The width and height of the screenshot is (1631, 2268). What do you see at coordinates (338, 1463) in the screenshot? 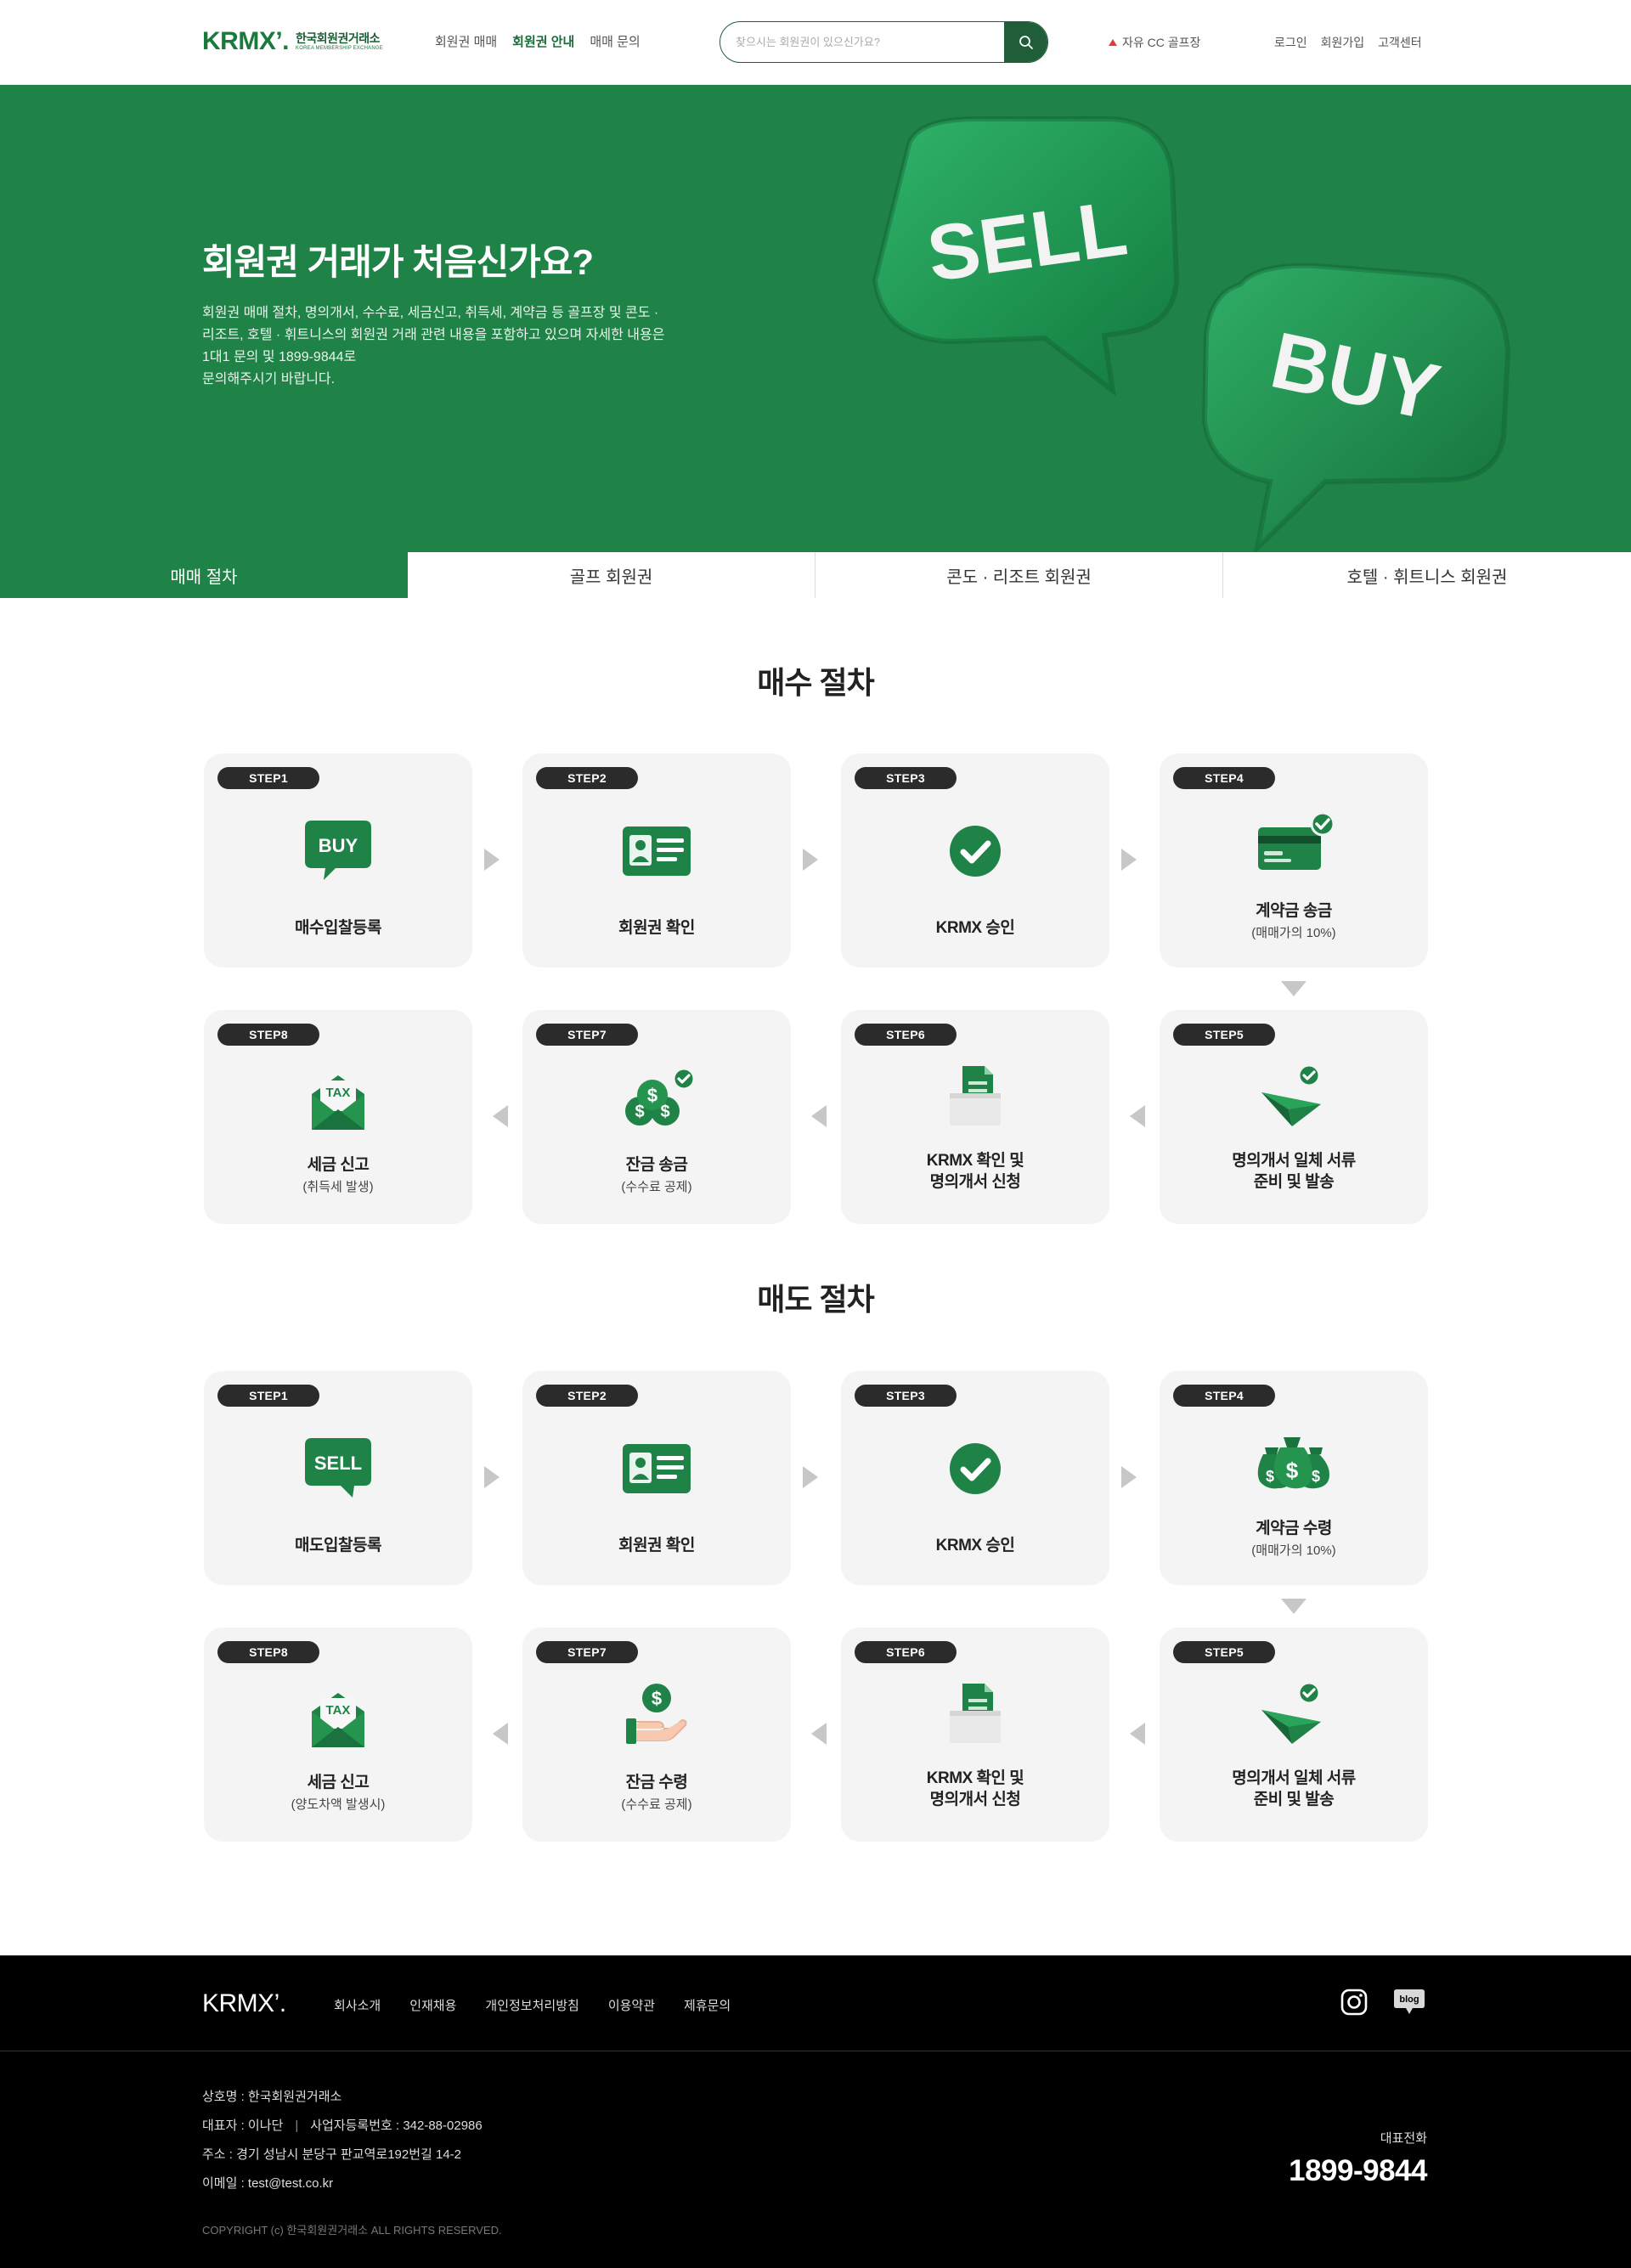
I see `svg-text: SELL` at bounding box center [338, 1463].